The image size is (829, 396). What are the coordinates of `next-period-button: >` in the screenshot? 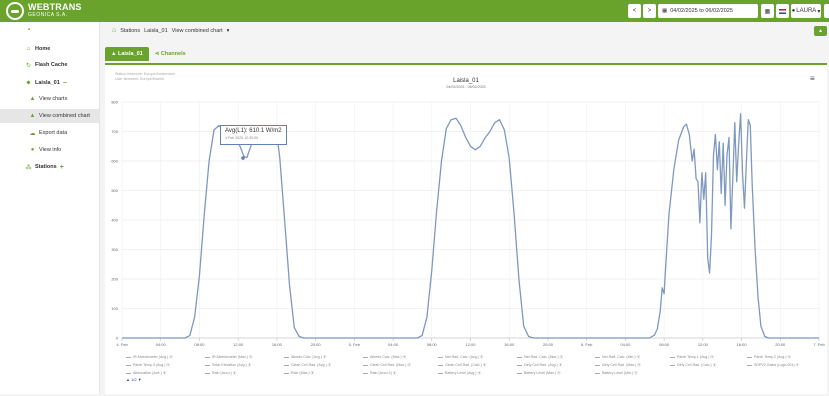 It's located at (649, 11).